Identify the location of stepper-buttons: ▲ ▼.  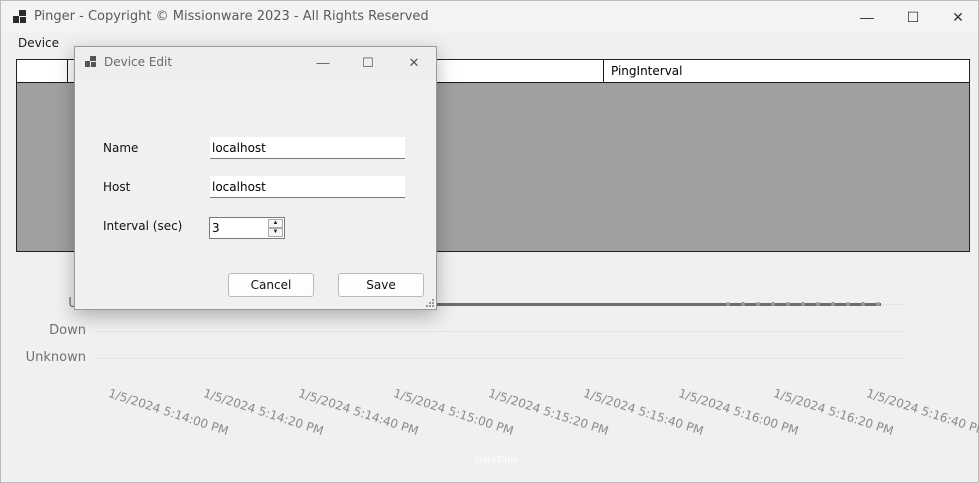
(275, 228).